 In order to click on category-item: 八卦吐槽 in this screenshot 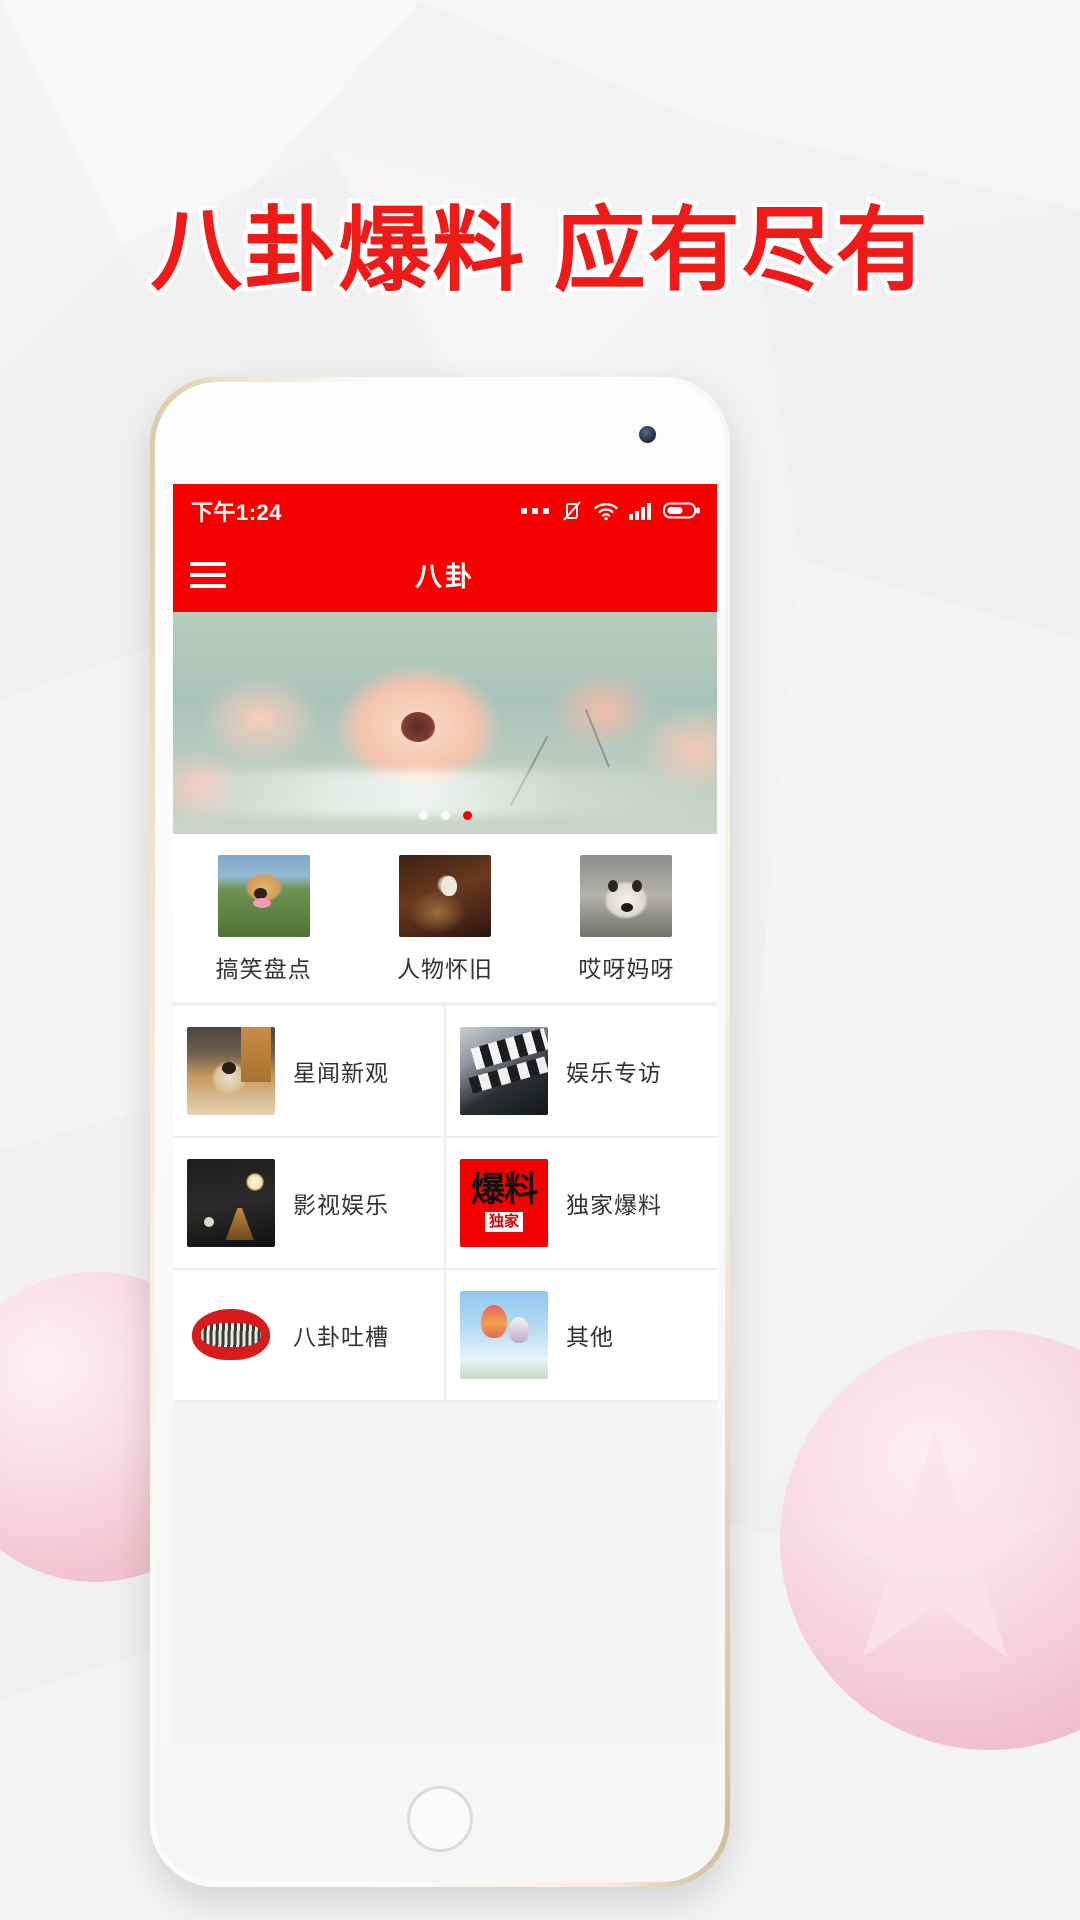, I will do `click(308, 1335)`.